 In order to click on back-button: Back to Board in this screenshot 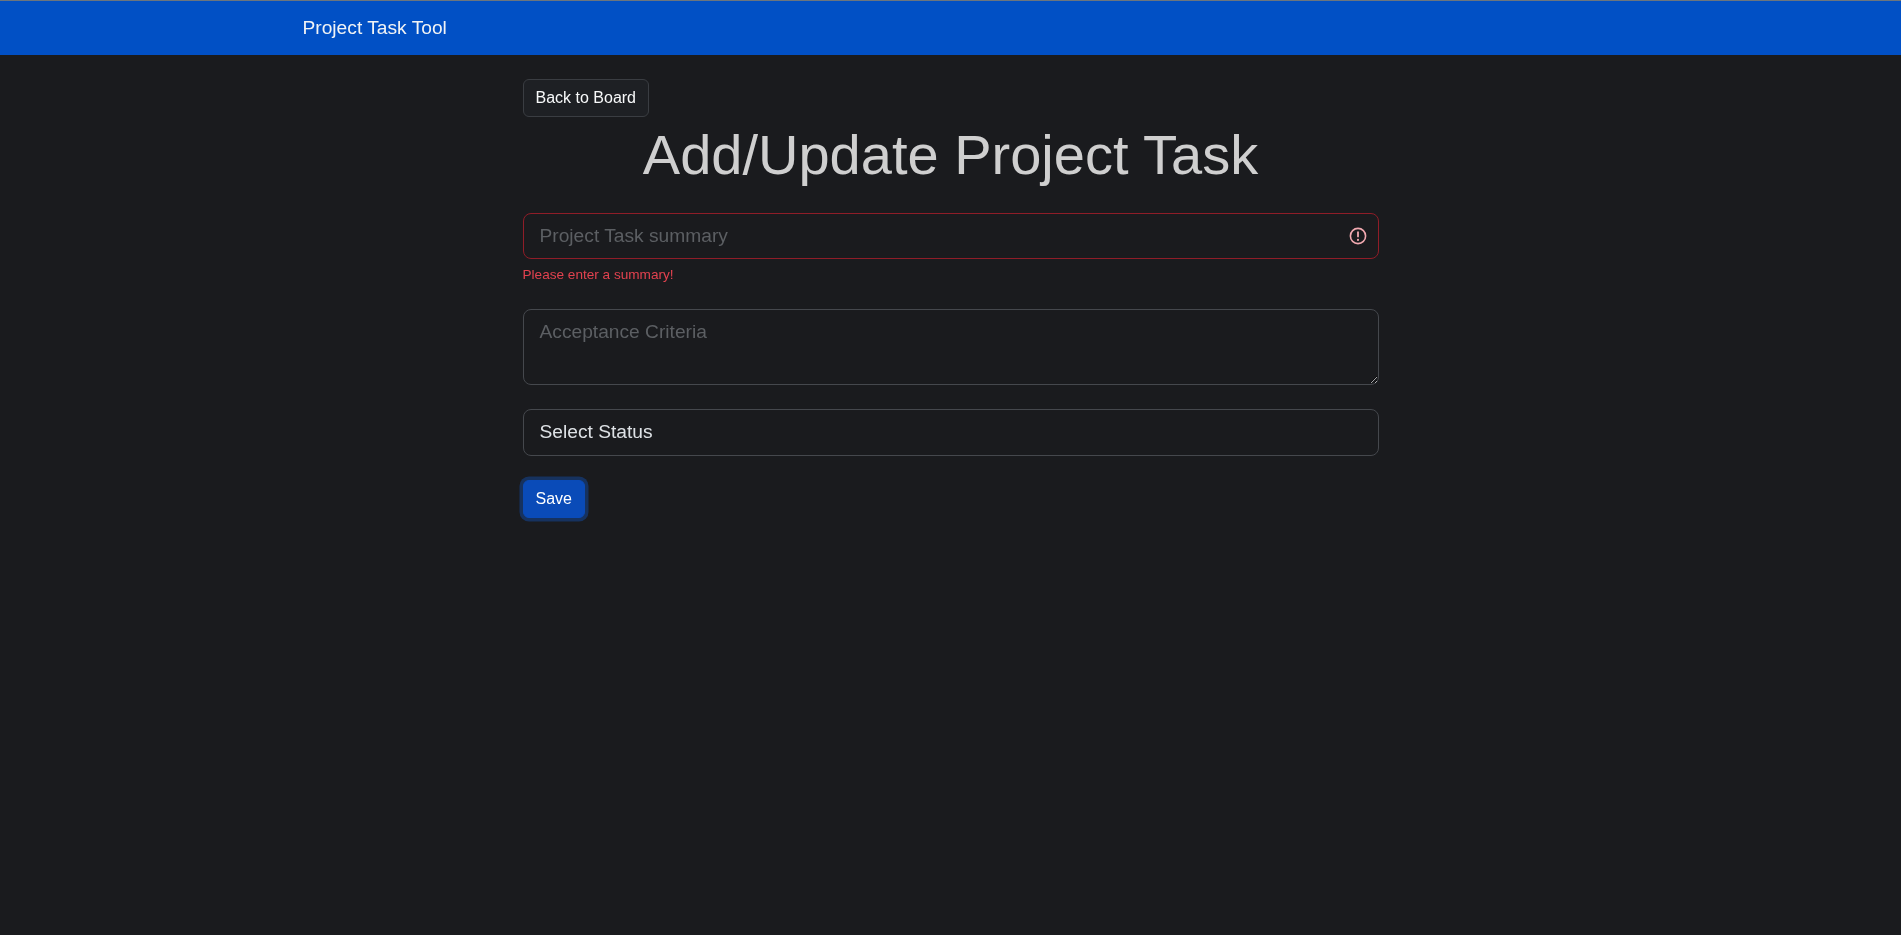, I will do `click(585, 98)`.